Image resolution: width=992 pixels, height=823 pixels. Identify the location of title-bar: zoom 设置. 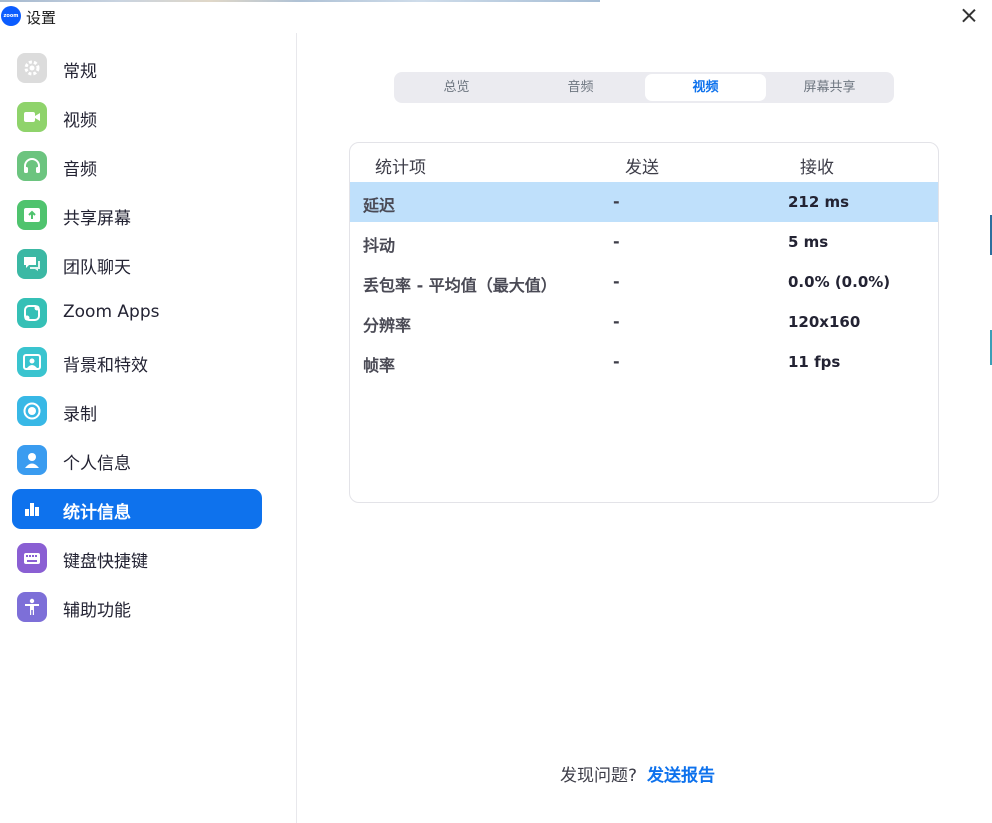
(496, 16).